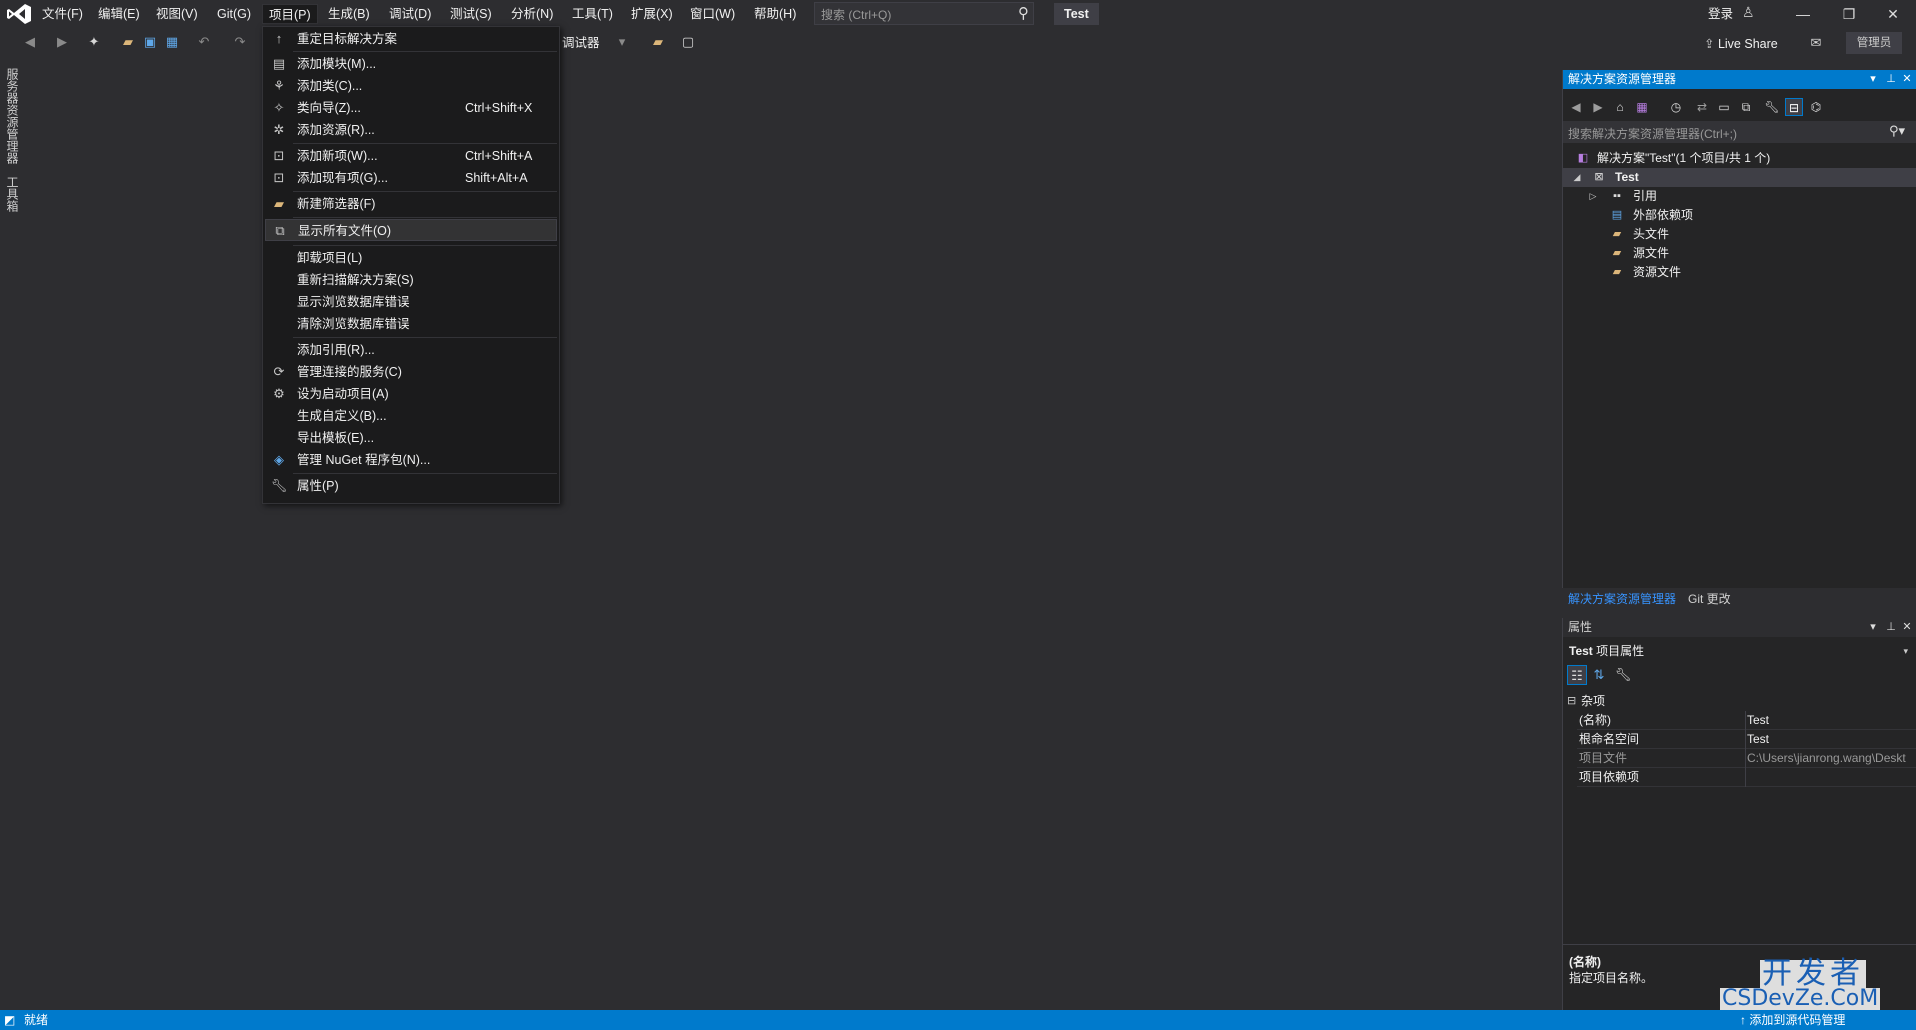  Describe the element at coordinates (1577, 675) in the screenshot. I see `categorized-icon: ☷` at that location.